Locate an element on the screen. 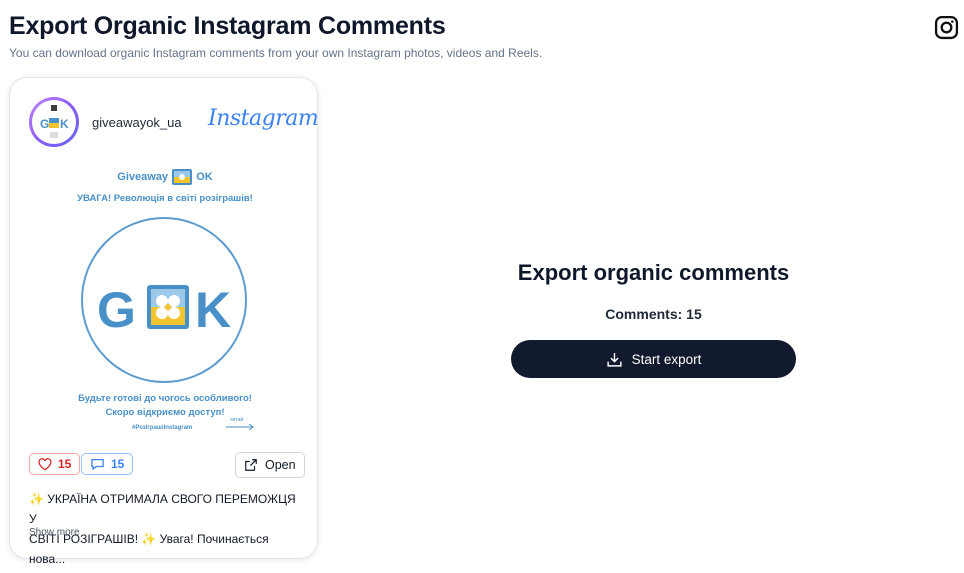 The height and width of the screenshot is (573, 964). brand-flag-icon is located at coordinates (182, 177).